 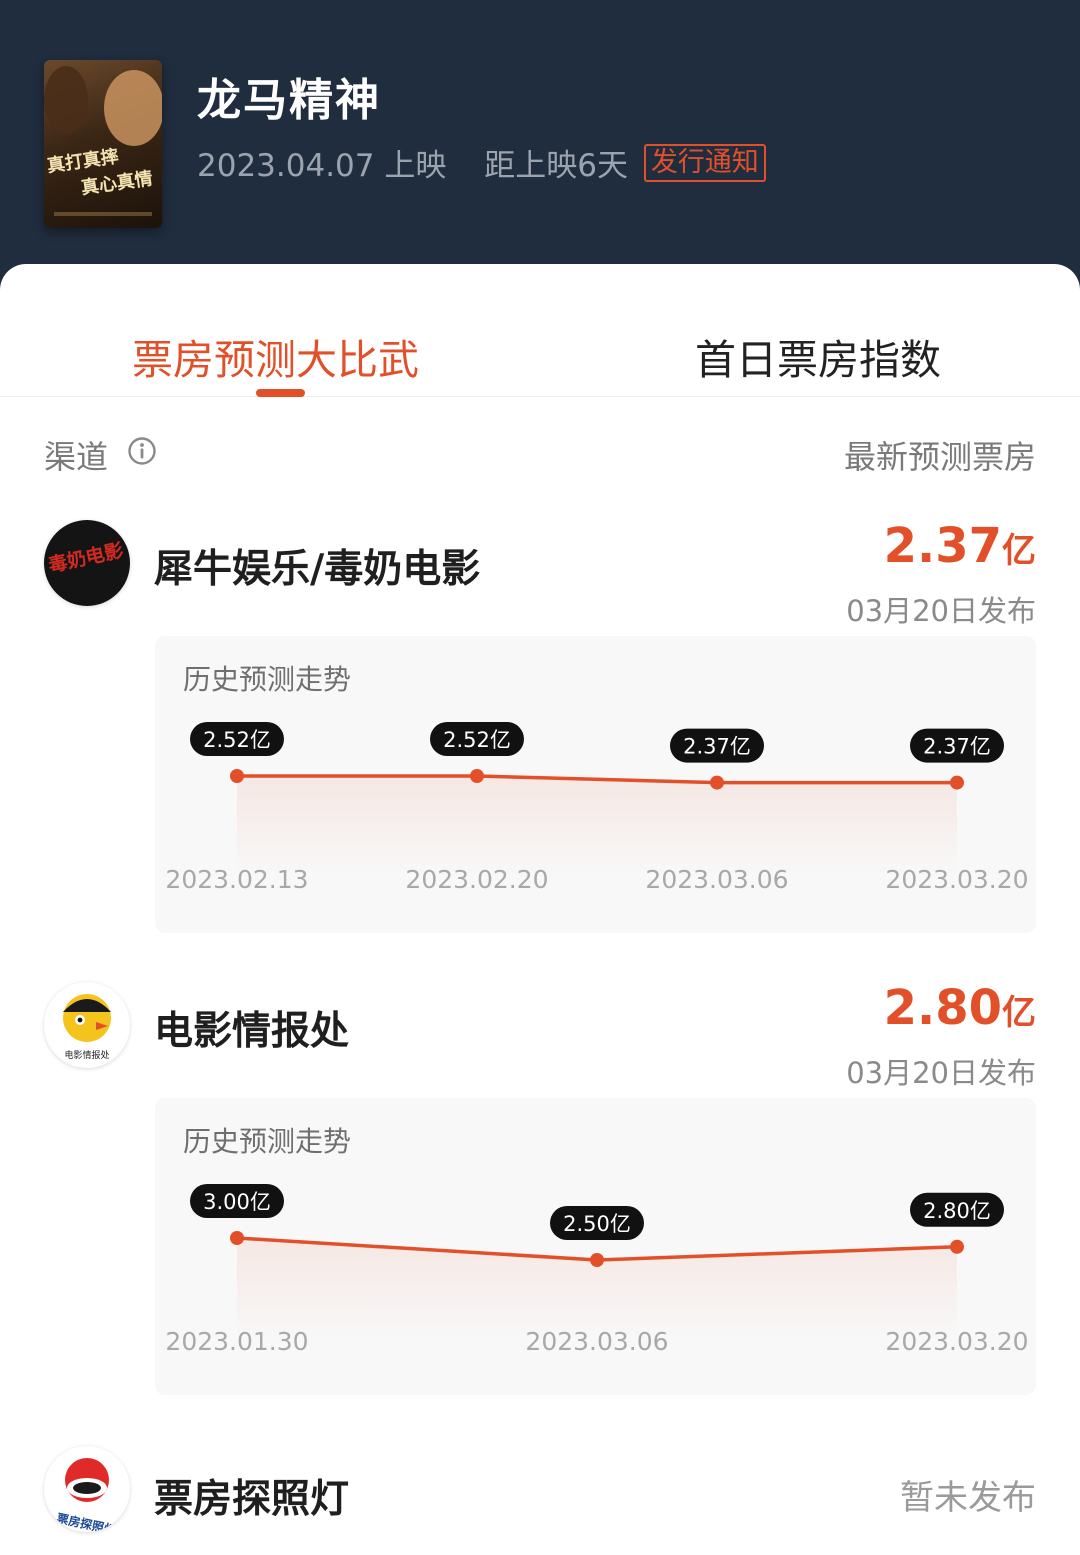 I want to click on latest-prediction-value: 2.37亿, so click(x=960, y=546).